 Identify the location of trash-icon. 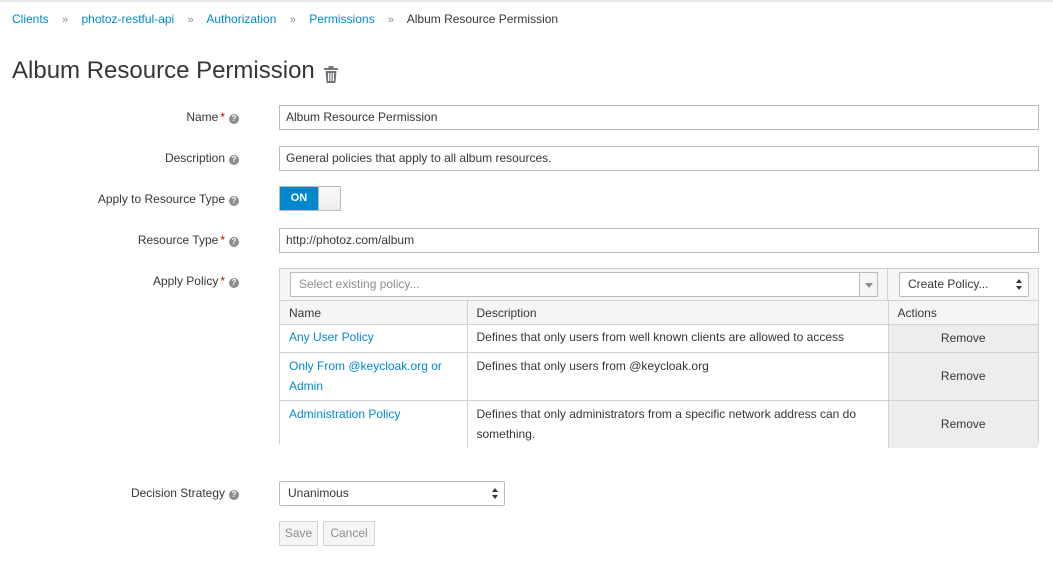
(331, 73).